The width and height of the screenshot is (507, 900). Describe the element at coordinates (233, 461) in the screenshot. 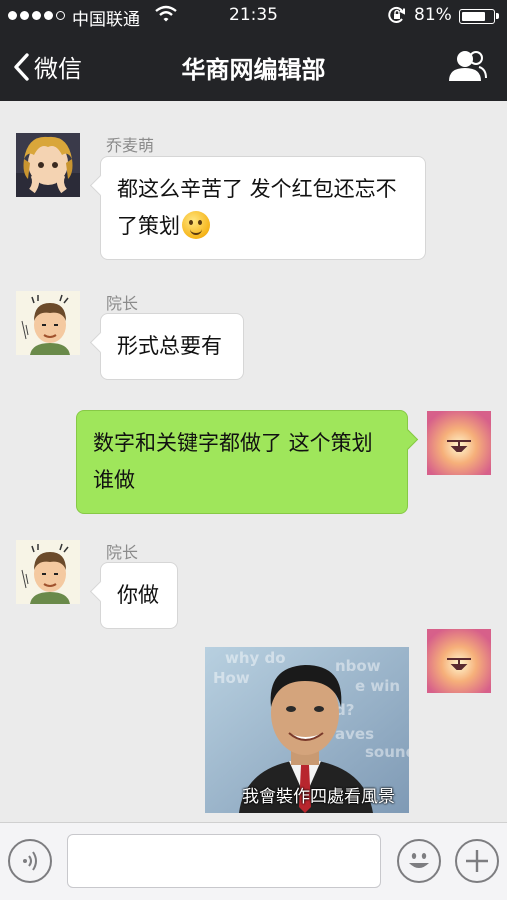

I see `message-text: 数字和关键字都做了 这个策划谁做` at that location.